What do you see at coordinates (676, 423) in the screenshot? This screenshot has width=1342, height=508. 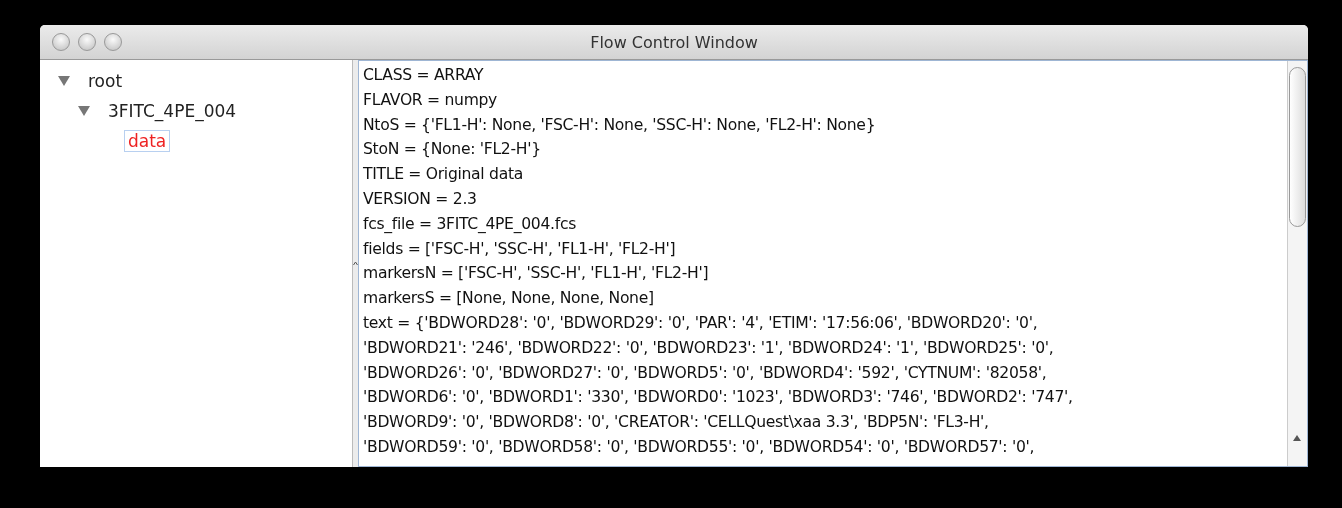 I see `text-line: 'BDWORD9': '0', 'BDWORD8': '0', 'CREATOR': 'CELLQuest\xaa 3.3', 'BDP5N': 'FL3-H',` at bounding box center [676, 423].